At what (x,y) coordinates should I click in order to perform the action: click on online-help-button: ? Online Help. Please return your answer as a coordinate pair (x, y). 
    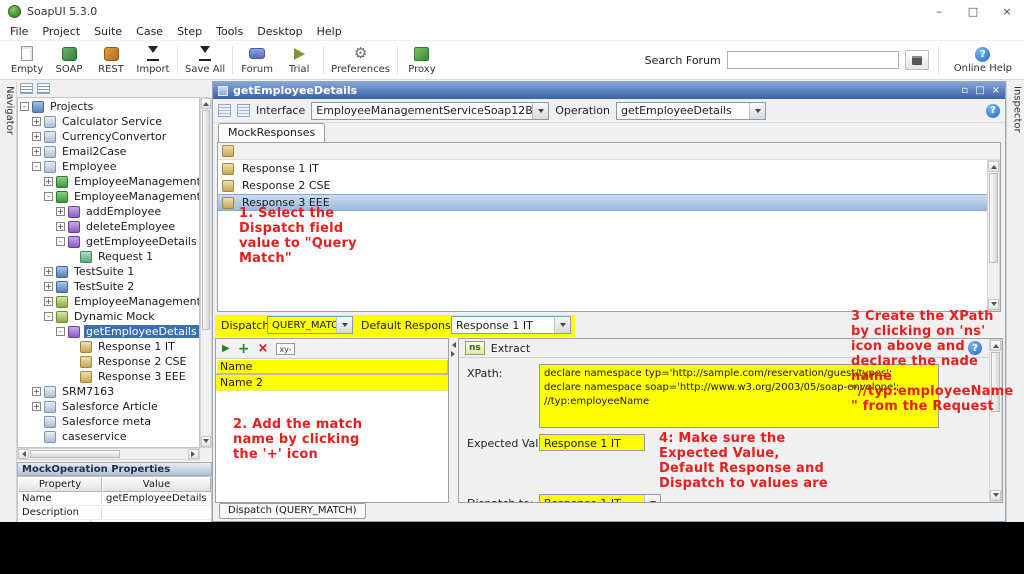
    Looking at the image, I should click on (983, 60).